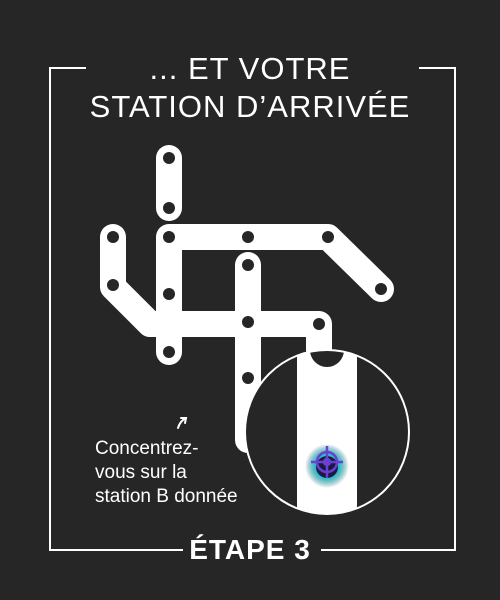 The height and width of the screenshot is (600, 500). I want to click on magnifier-lens, so click(327, 432).